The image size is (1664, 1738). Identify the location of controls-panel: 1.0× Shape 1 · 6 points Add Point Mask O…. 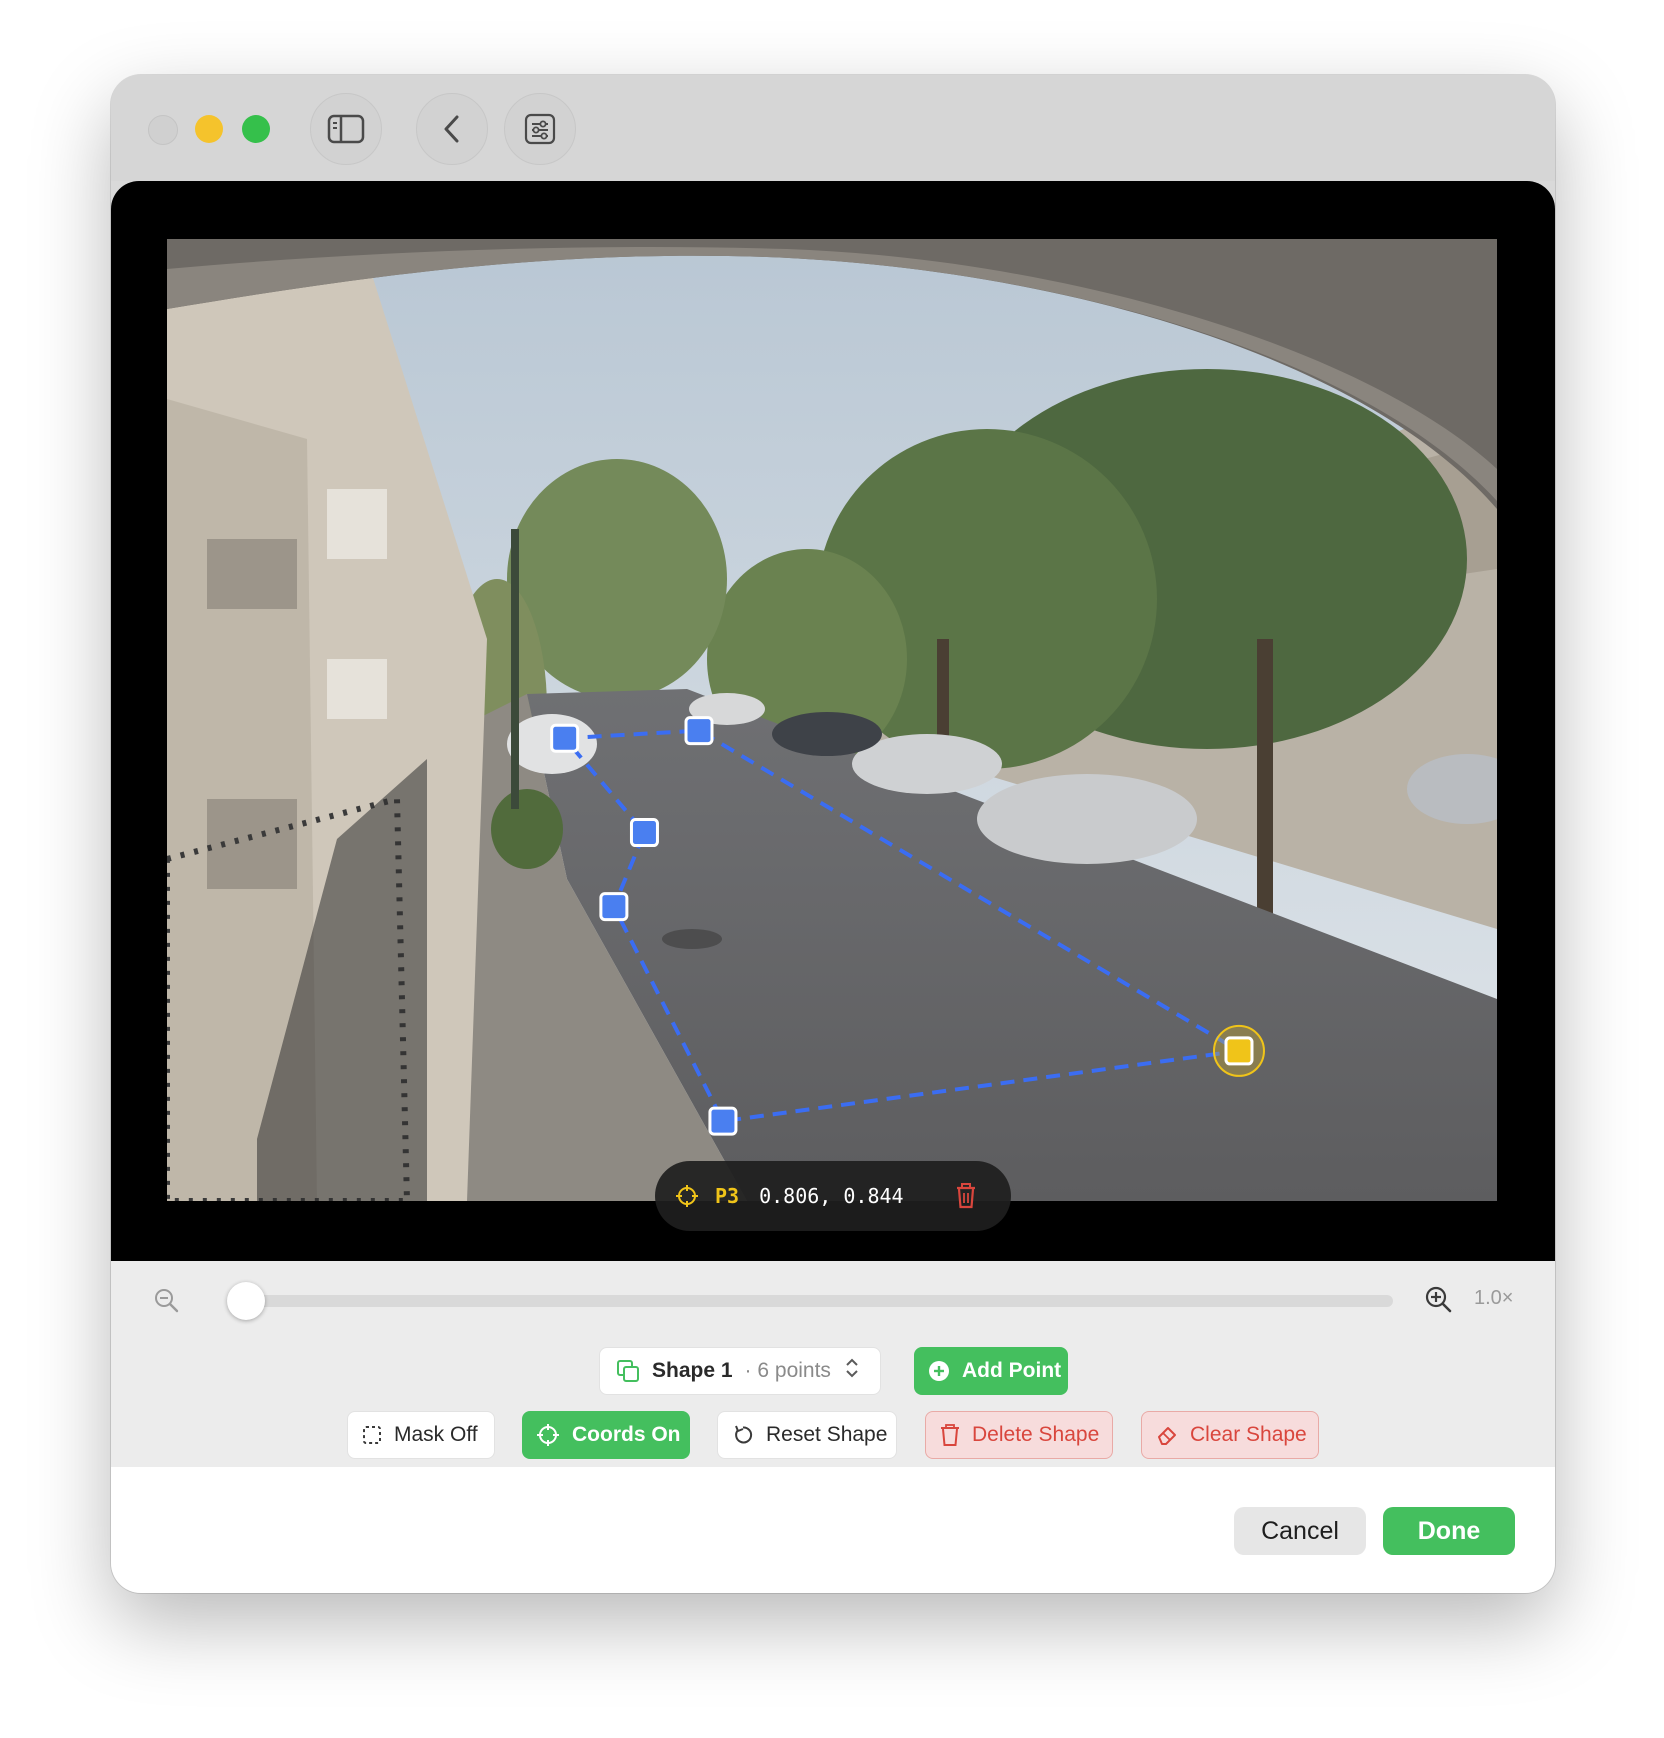
(833, 1364).